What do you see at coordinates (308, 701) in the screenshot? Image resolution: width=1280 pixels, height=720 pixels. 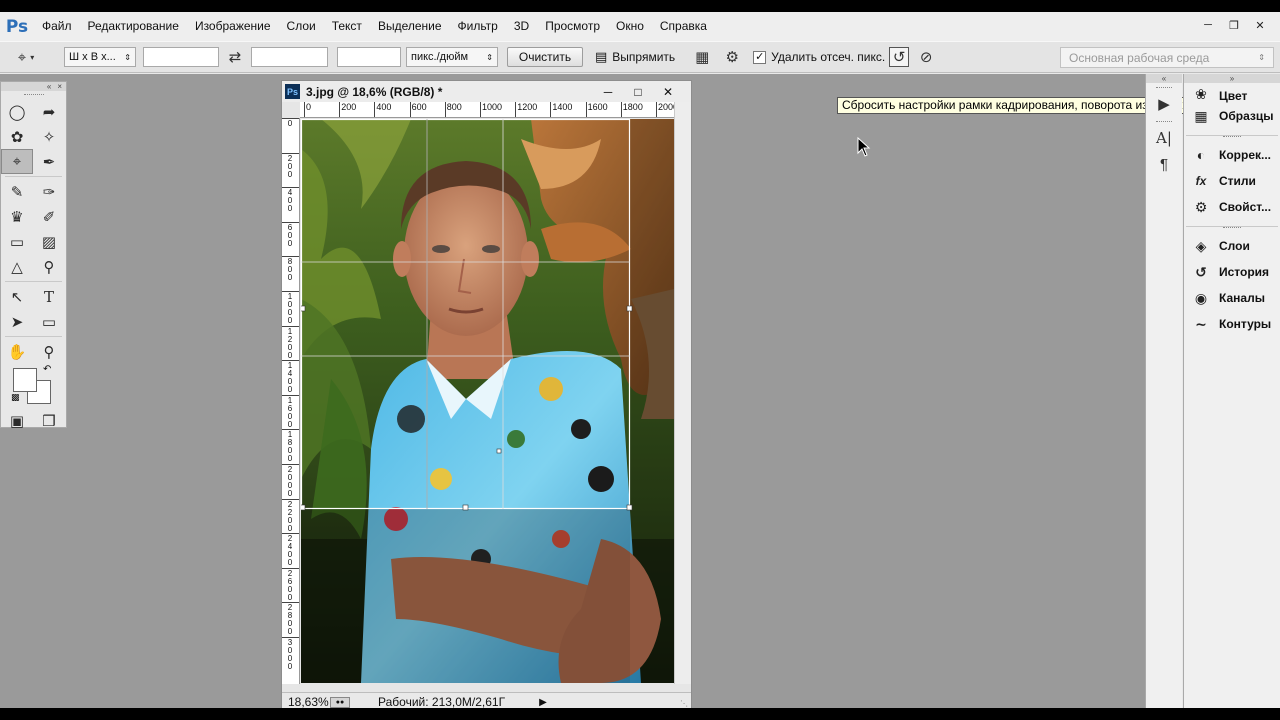 I see `zoom-level: 18,63%` at bounding box center [308, 701].